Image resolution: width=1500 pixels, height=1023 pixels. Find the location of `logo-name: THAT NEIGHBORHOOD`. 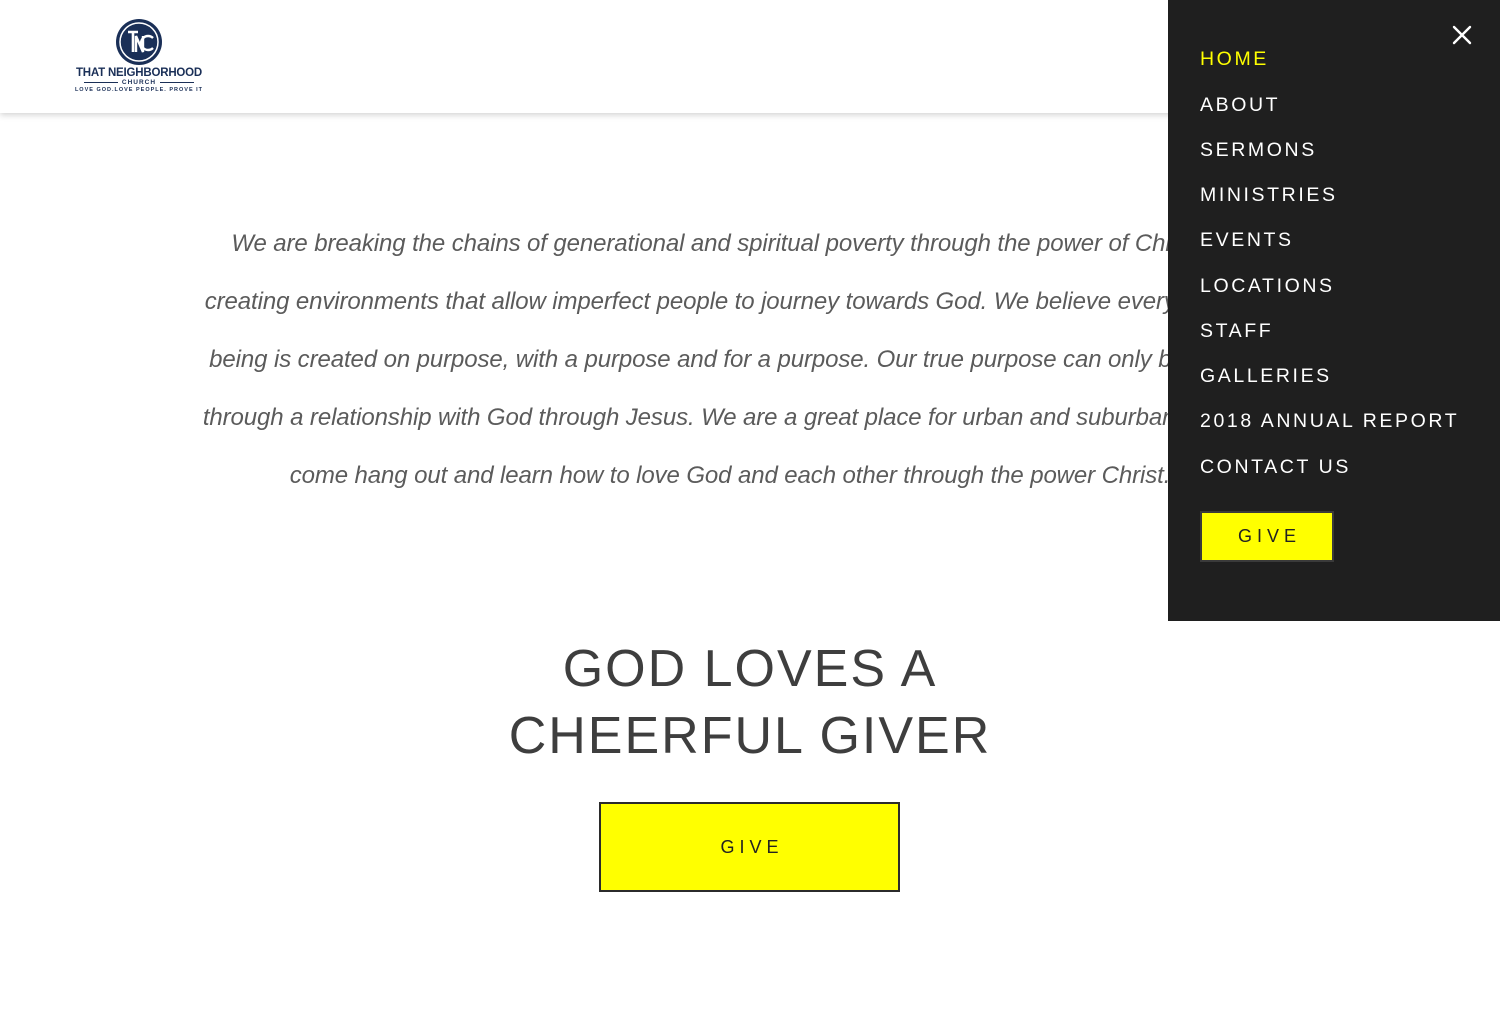

logo-name: THAT NEIGHBORHOOD is located at coordinates (139, 73).